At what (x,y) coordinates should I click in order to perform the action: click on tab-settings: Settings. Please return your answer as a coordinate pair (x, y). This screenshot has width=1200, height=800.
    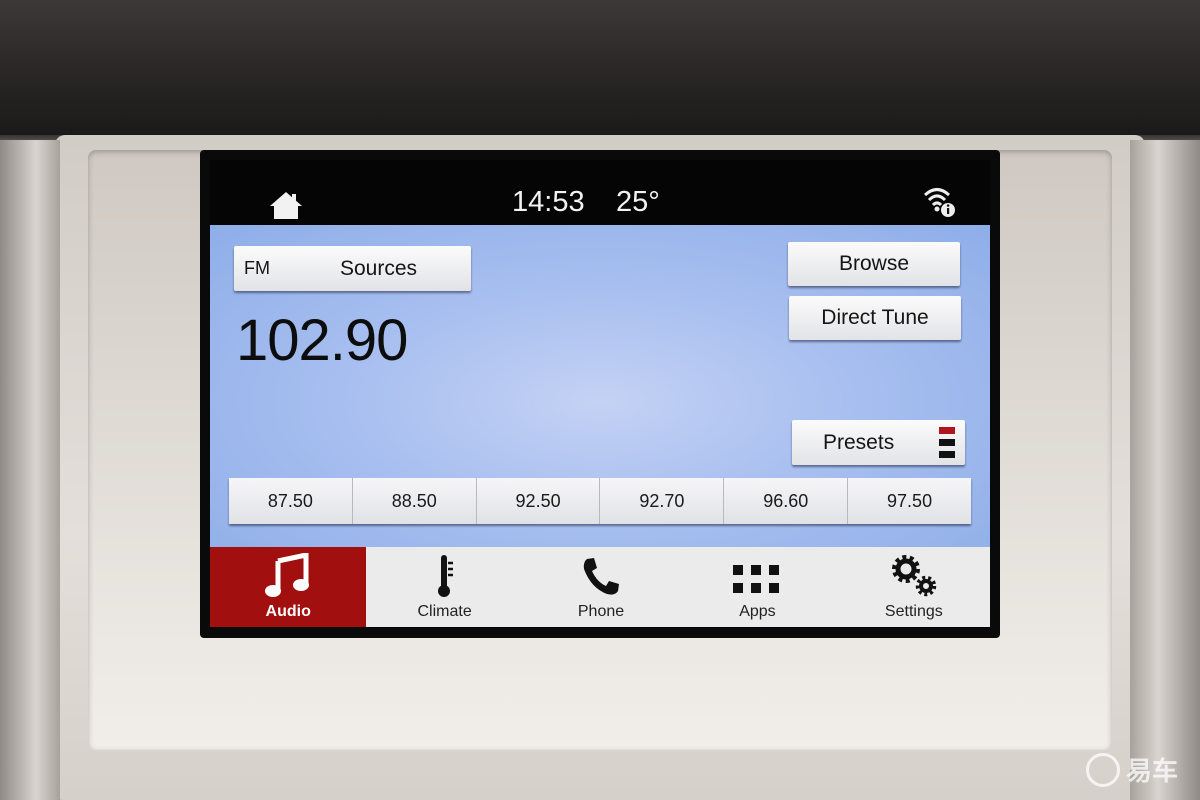
    Looking at the image, I should click on (913, 587).